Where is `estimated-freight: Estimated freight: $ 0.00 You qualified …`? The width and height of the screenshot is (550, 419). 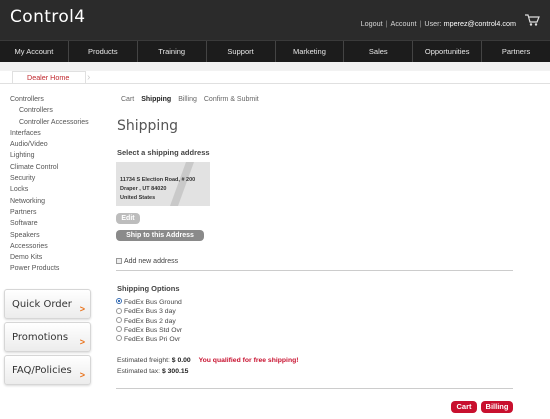
estimated-freight: Estimated freight: $ 0.00 You qualified … is located at coordinates (208, 360).